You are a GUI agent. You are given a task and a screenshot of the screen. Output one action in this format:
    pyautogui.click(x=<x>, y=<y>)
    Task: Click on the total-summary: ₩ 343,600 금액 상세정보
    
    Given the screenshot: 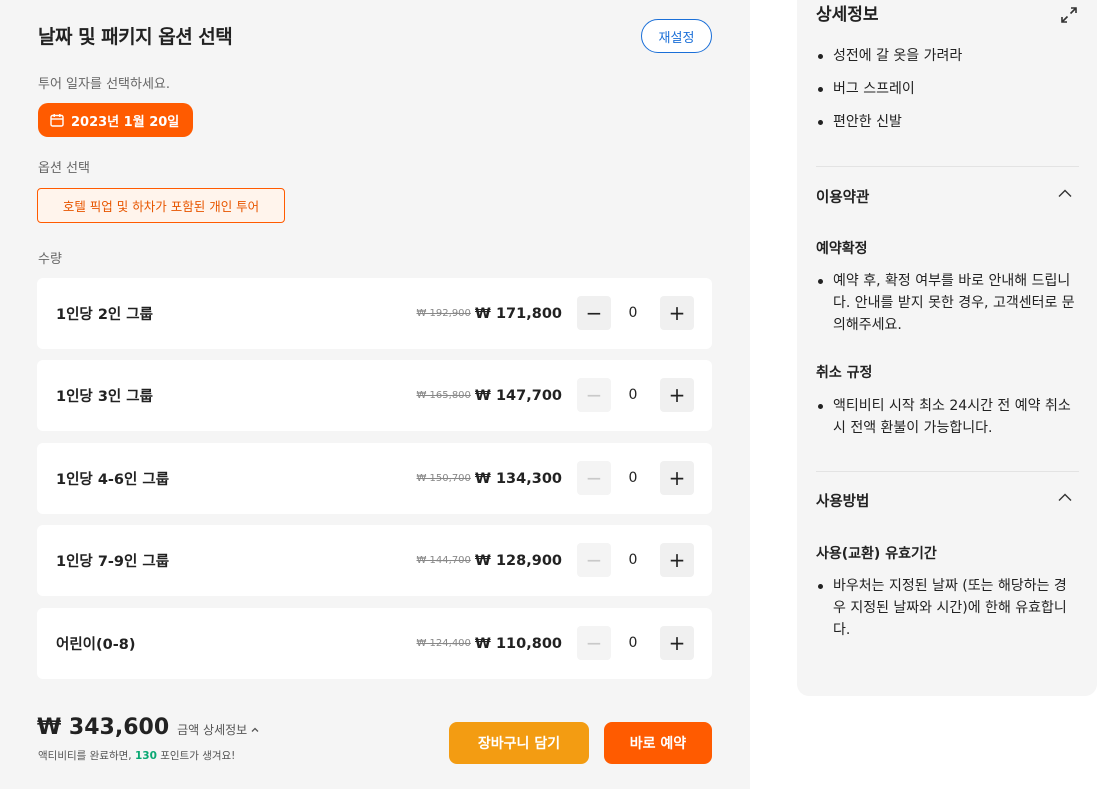 What is the action you would take?
    pyautogui.click(x=148, y=727)
    